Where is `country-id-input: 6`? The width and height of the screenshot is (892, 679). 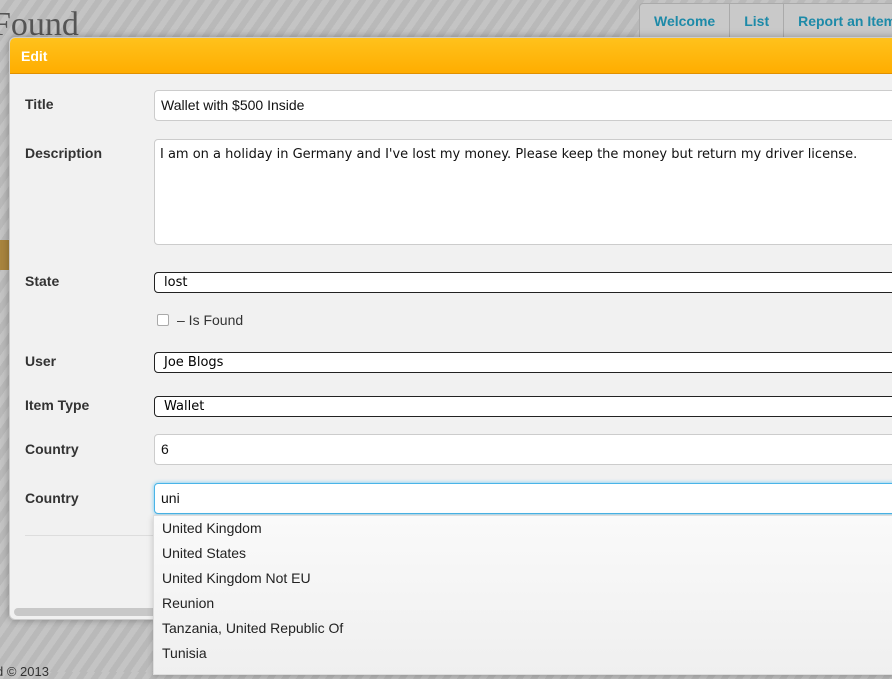 country-id-input: 6 is located at coordinates (523, 449).